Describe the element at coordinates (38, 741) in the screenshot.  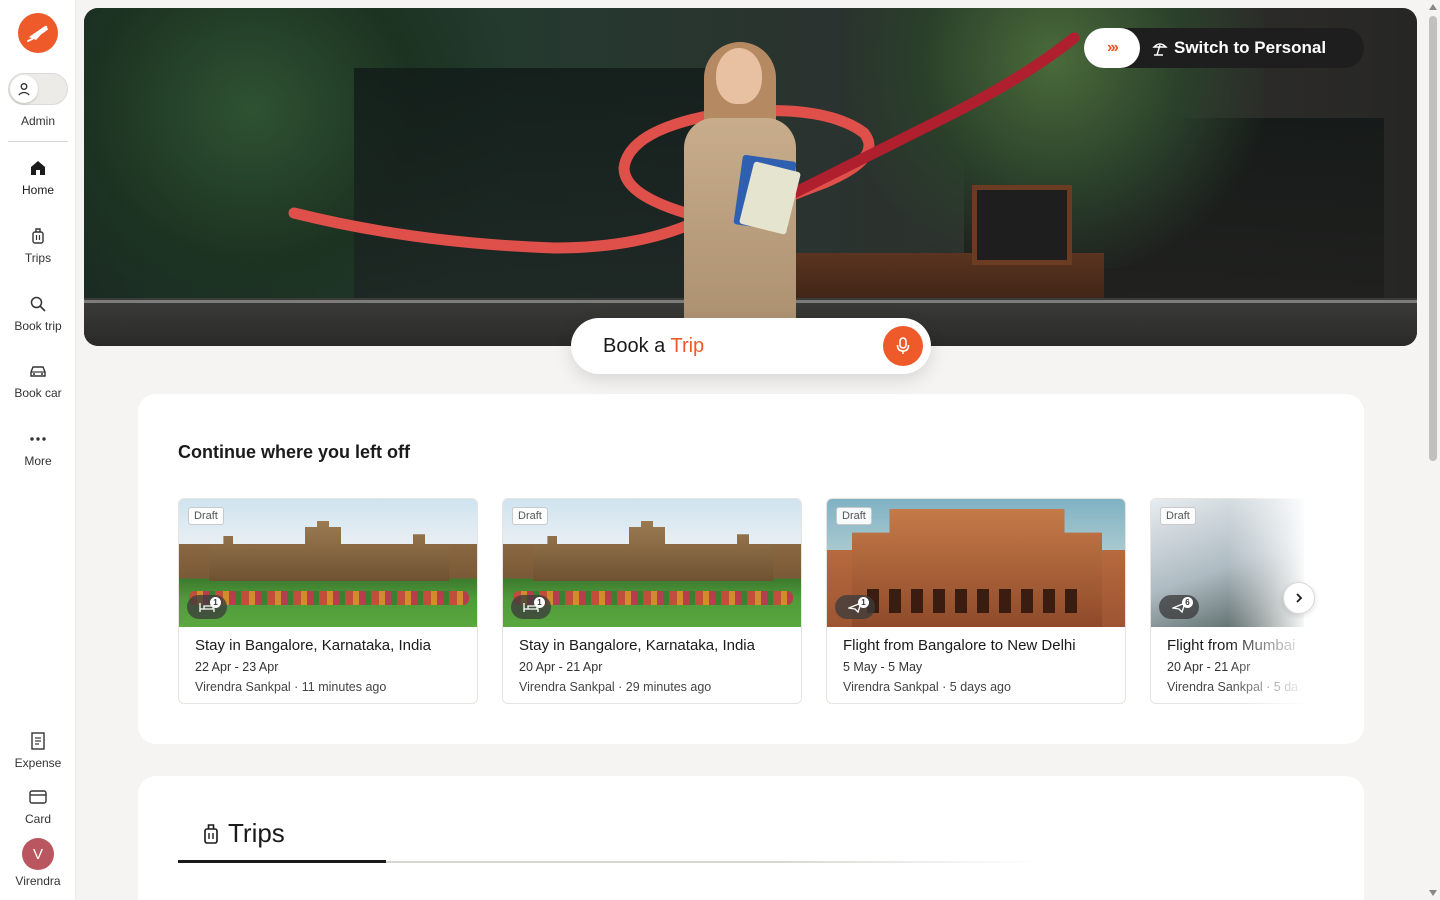
I see `receipt-icon` at that location.